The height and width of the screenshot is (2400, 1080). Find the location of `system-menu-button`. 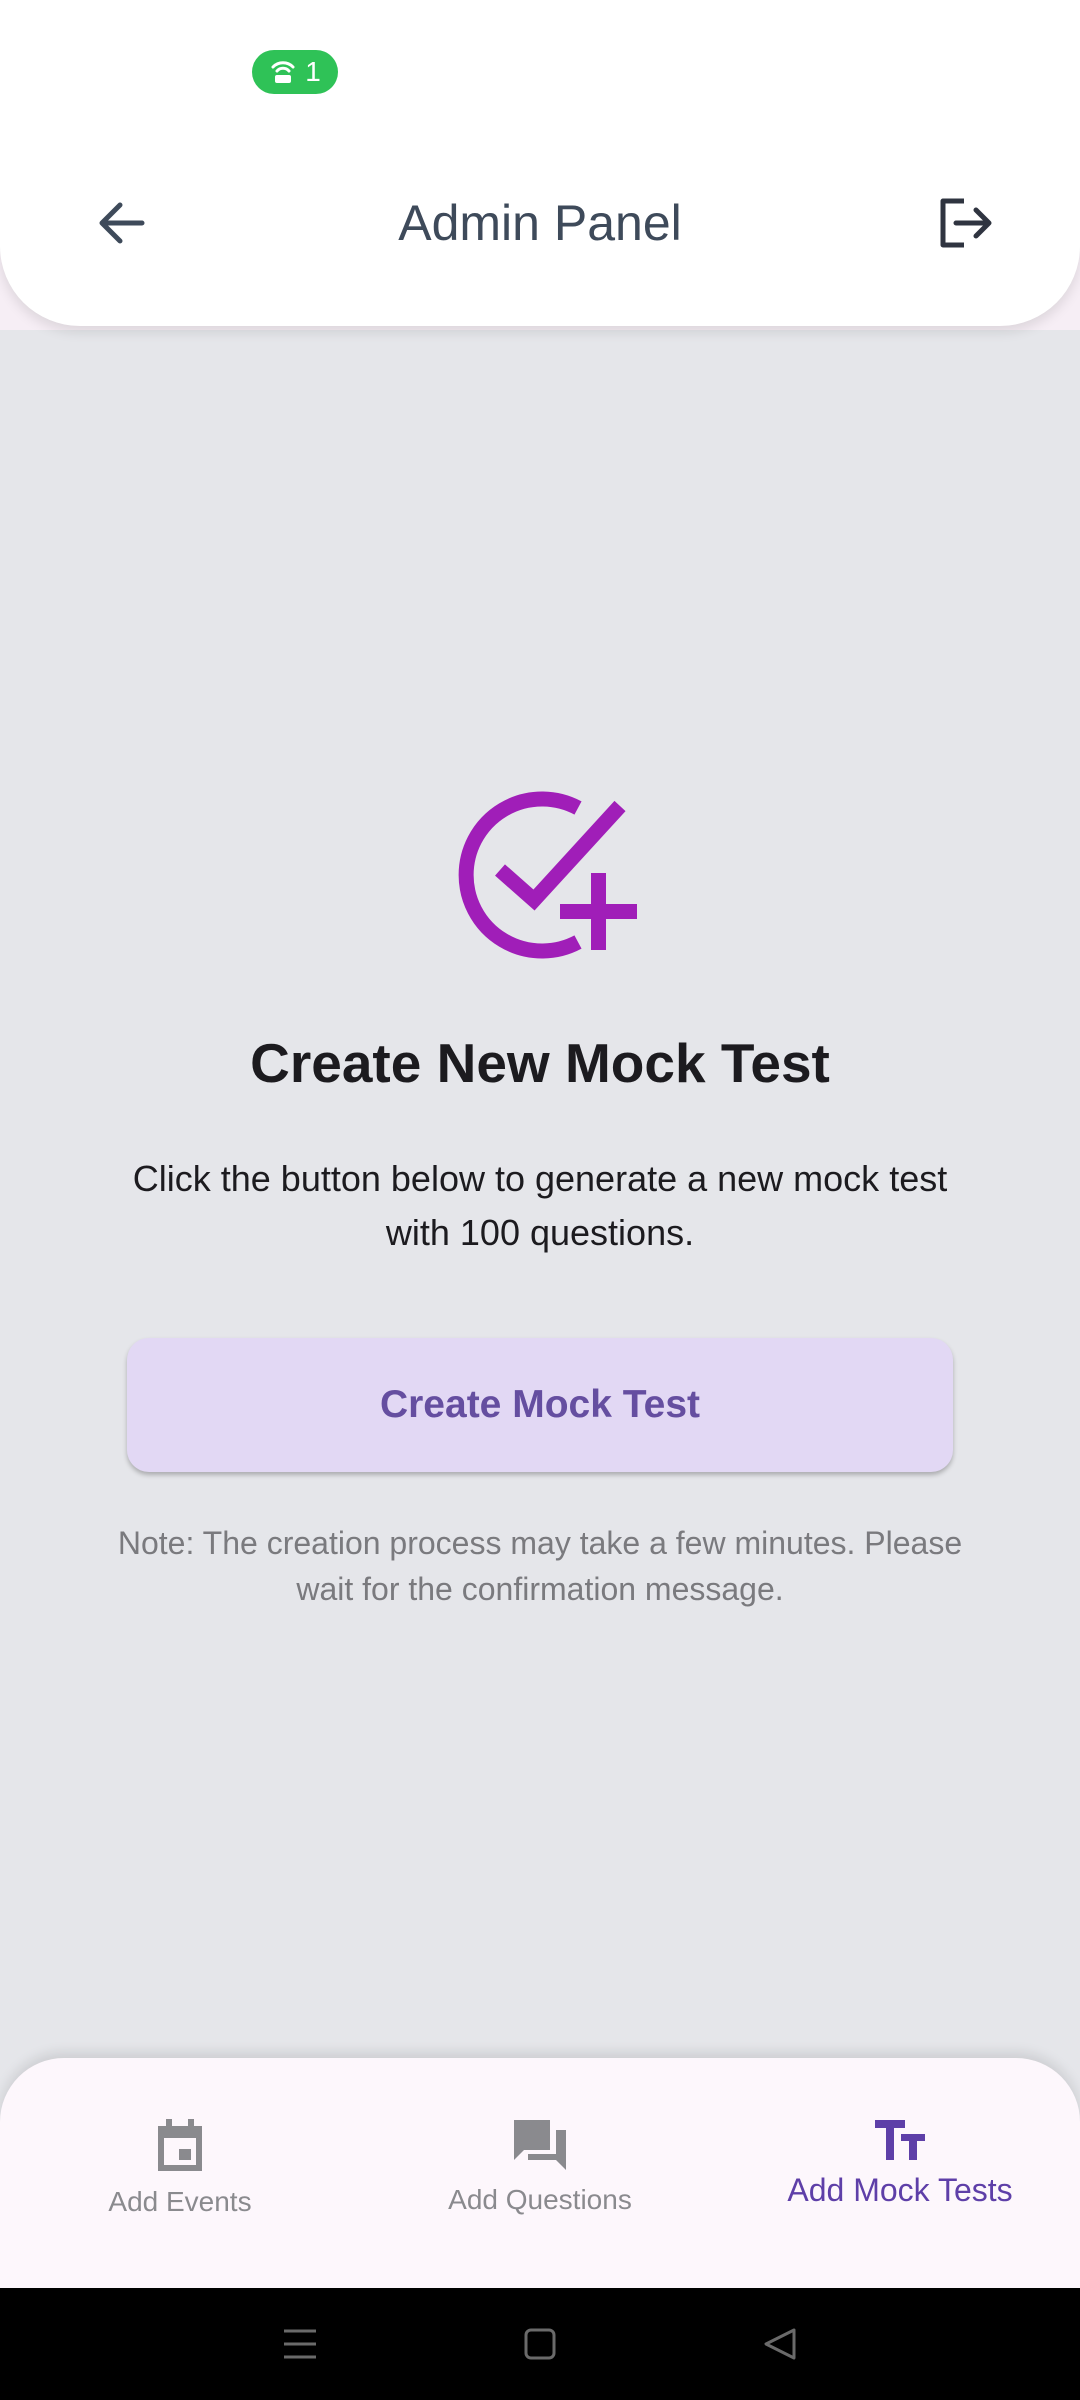

system-menu-button is located at coordinates (300, 2344).